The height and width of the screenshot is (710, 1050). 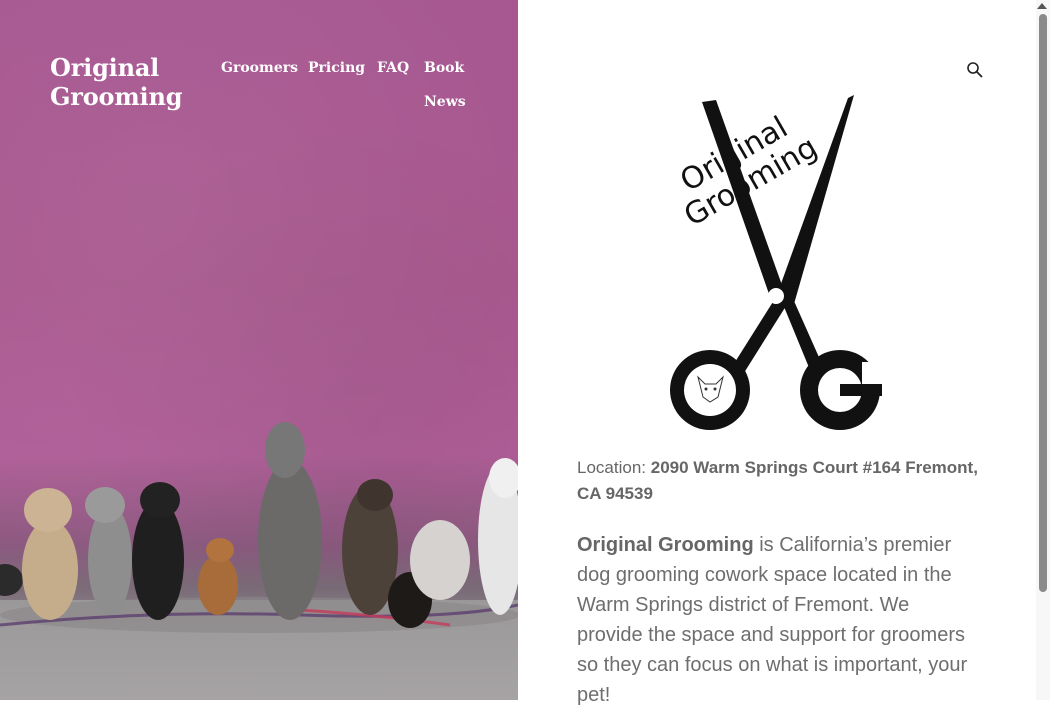 I want to click on nav-link-pricing: Pricing, so click(x=336, y=68).